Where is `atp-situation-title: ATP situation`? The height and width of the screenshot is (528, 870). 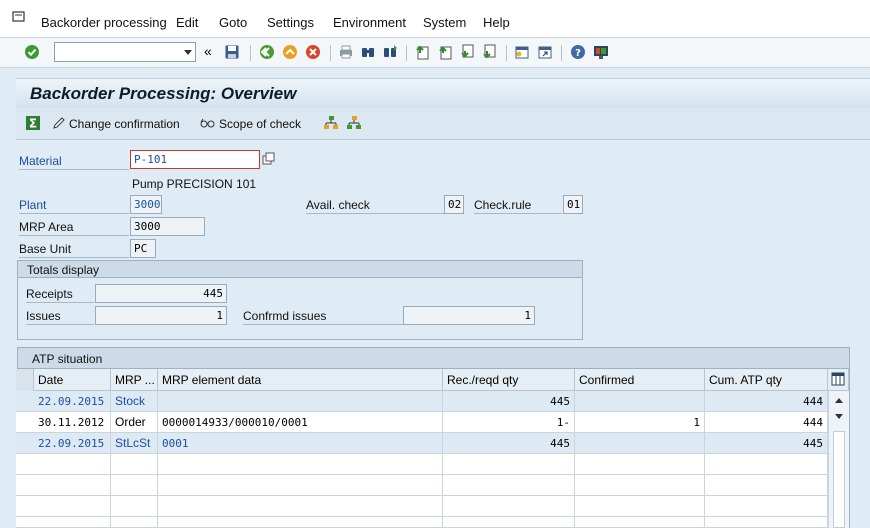
atp-situation-title: ATP situation is located at coordinates (433, 358).